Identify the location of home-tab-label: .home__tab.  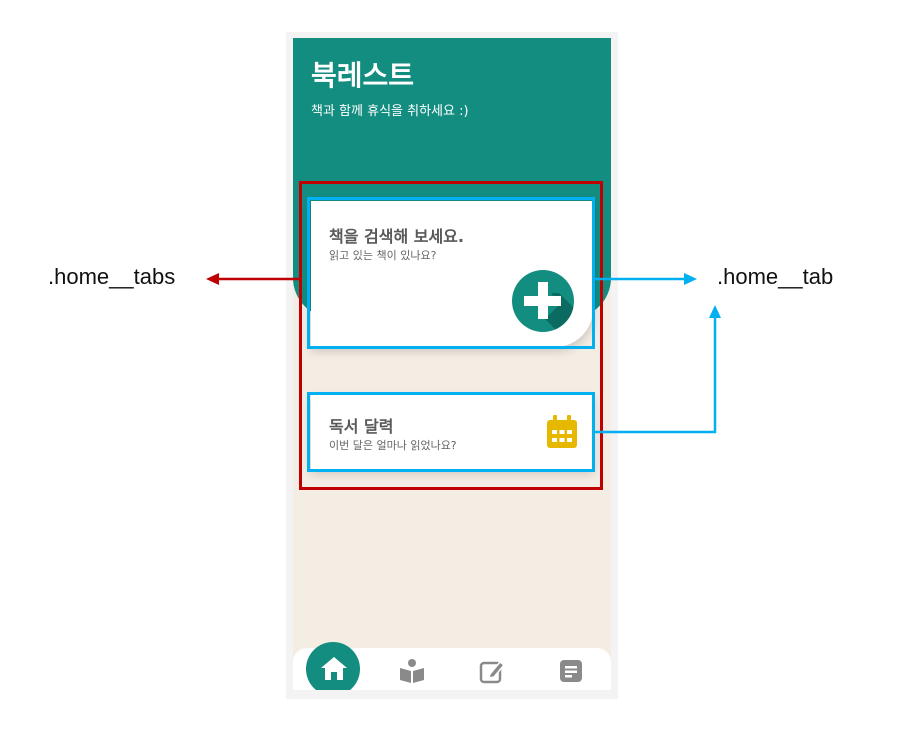
(775, 276).